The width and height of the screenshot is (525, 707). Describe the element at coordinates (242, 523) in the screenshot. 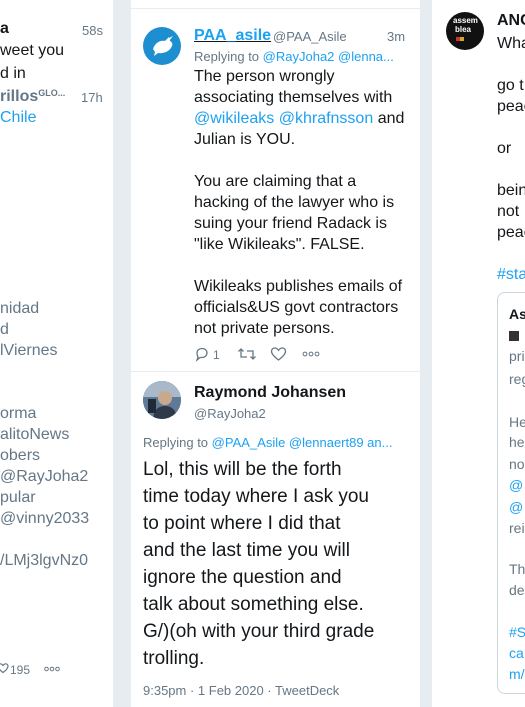

I see `tweet-text-line: to point where I did that` at that location.